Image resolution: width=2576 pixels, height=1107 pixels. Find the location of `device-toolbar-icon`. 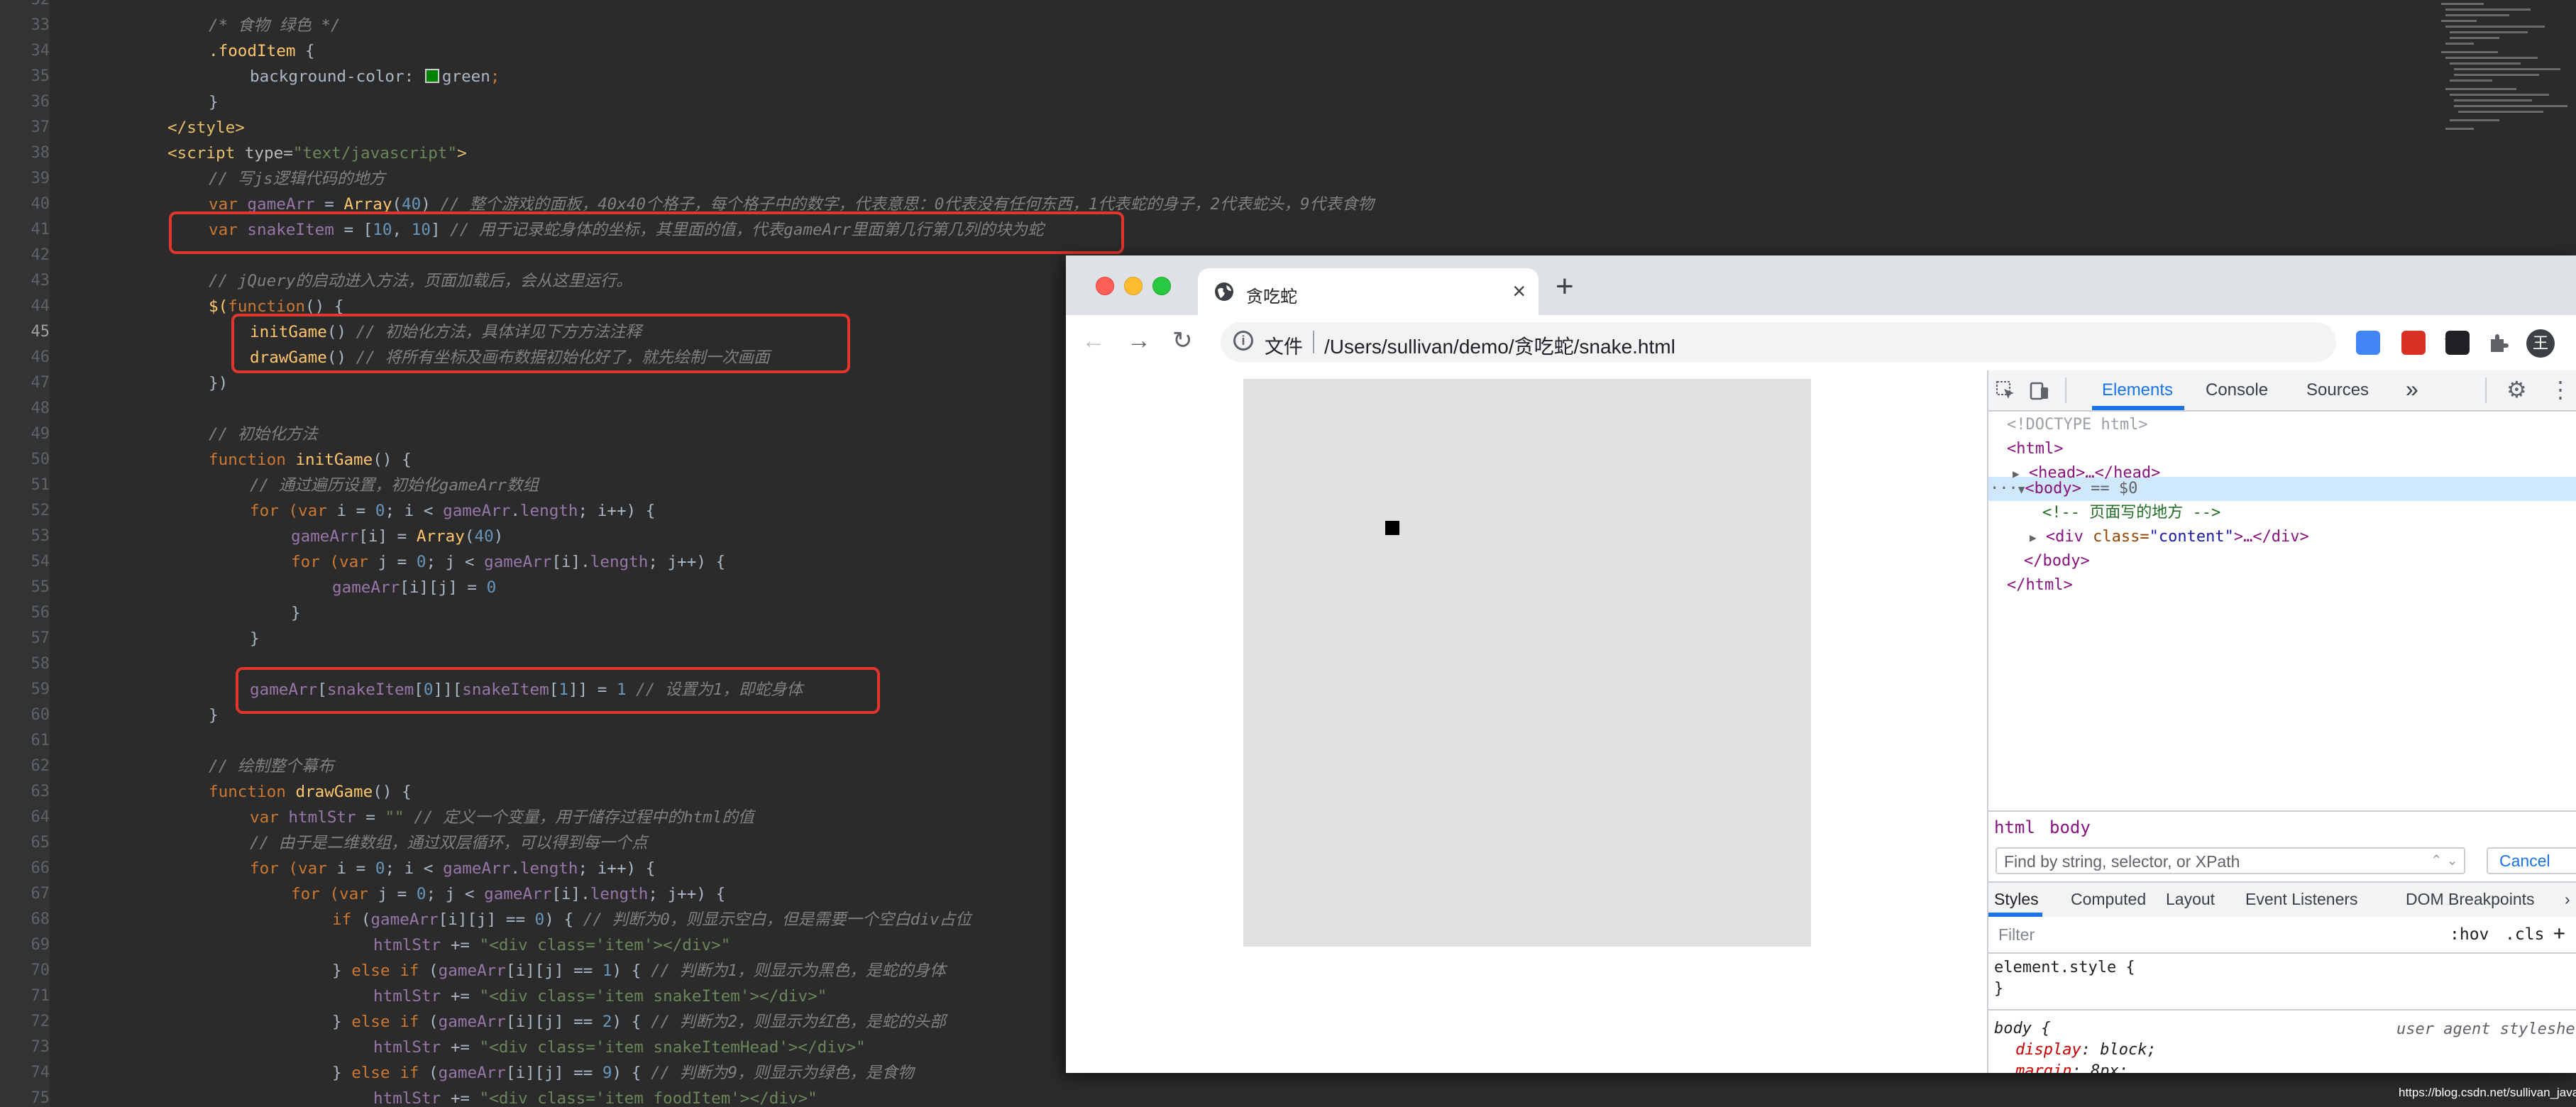

device-toolbar-icon is located at coordinates (2039, 390).